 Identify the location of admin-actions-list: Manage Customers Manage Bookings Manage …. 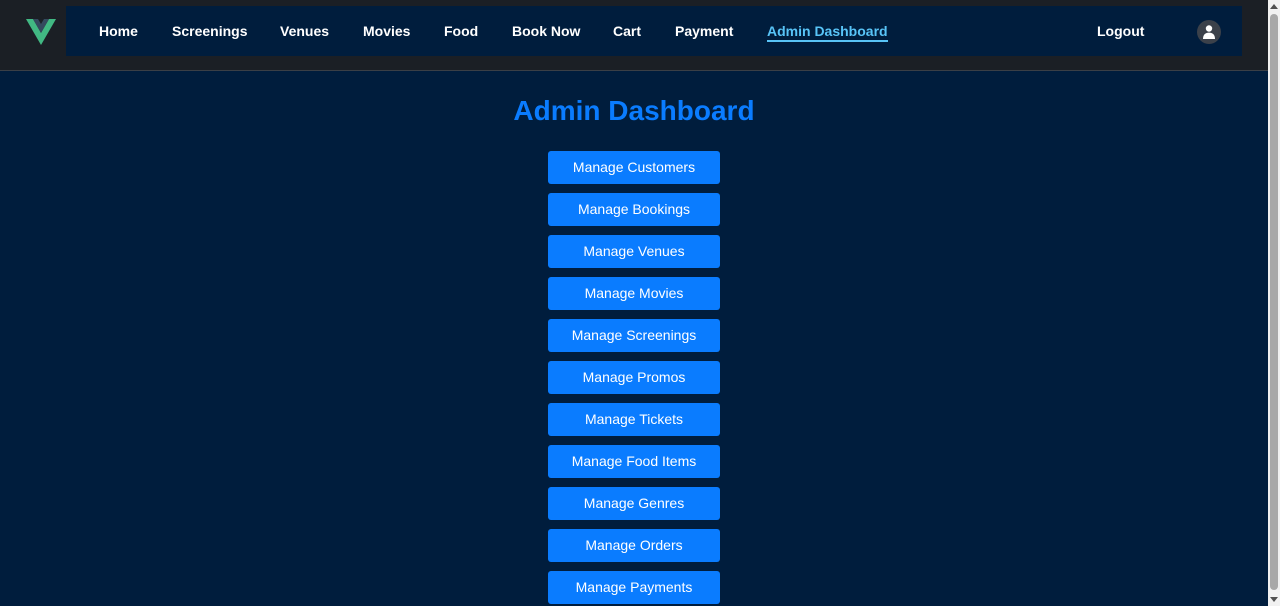
(634, 377).